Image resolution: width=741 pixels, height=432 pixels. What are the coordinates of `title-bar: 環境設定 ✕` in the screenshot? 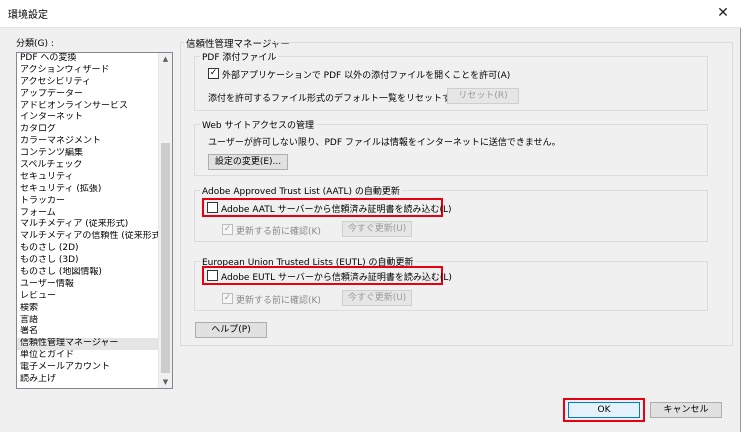 It's located at (370, 14).